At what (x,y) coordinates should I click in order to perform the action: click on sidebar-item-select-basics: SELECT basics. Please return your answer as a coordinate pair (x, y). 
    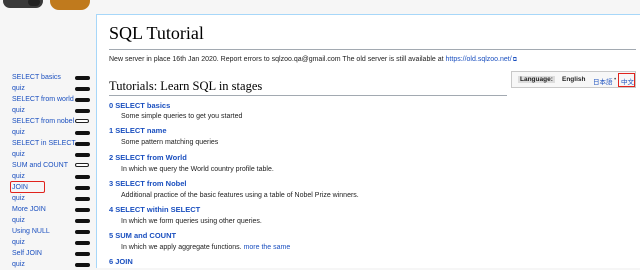
    Looking at the image, I should click on (48, 77).